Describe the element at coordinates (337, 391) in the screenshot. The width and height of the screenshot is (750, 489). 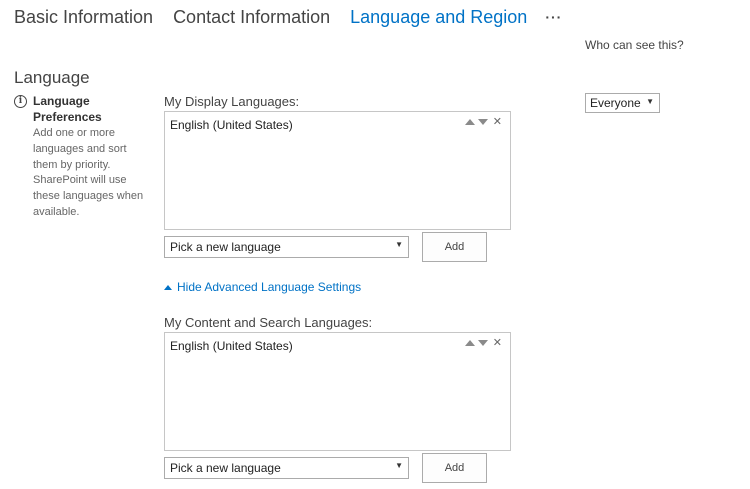
I see `content-languages-list: English (United States) ✕` at that location.